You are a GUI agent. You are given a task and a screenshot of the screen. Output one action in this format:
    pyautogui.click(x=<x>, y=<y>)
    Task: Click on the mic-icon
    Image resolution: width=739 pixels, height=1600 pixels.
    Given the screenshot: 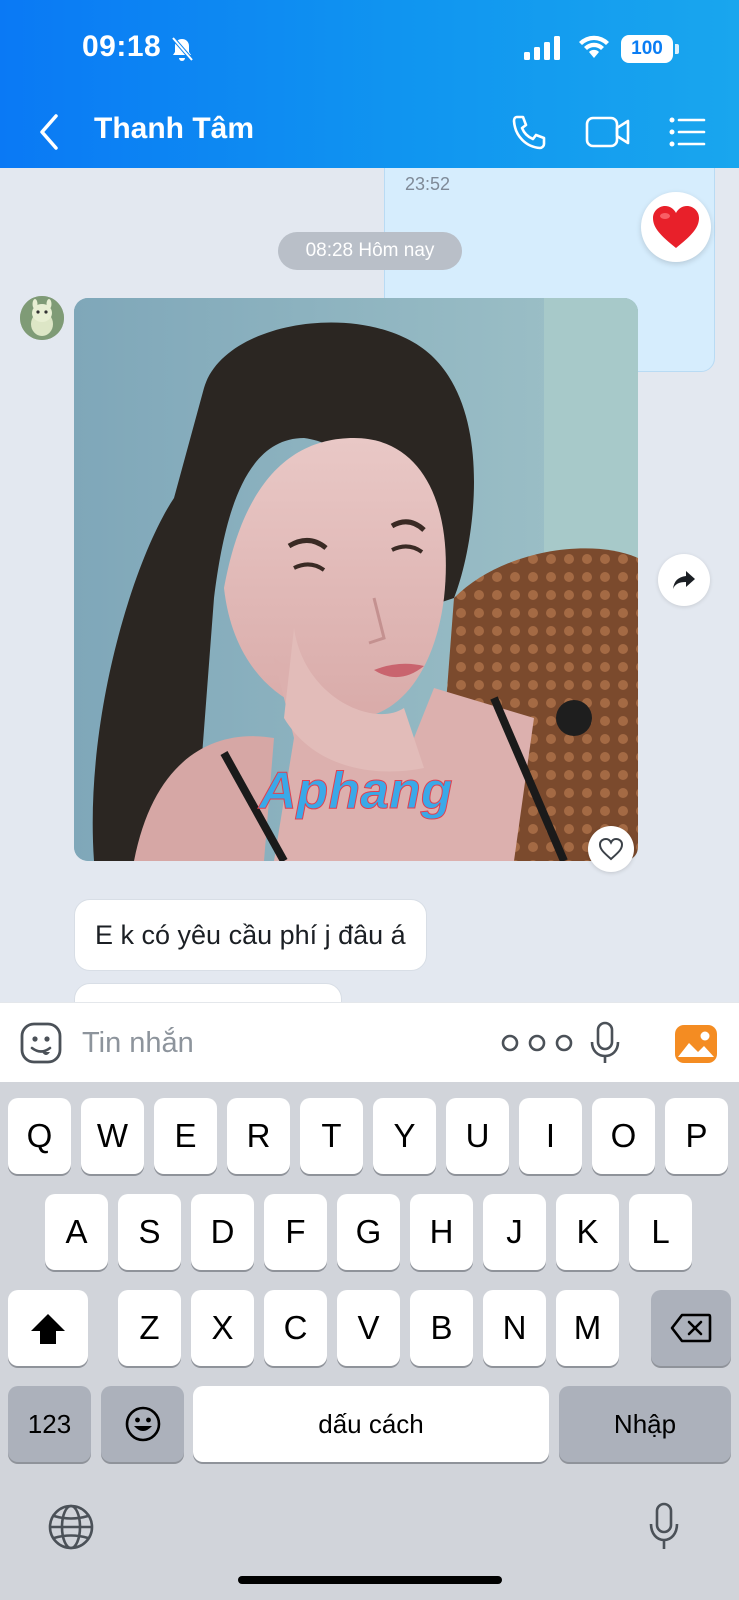 What is the action you would take?
    pyautogui.click(x=605, y=1043)
    